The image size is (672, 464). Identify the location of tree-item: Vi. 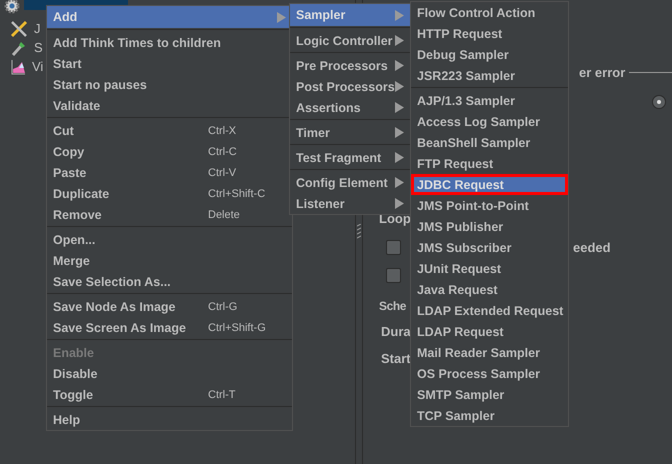
(38, 66).